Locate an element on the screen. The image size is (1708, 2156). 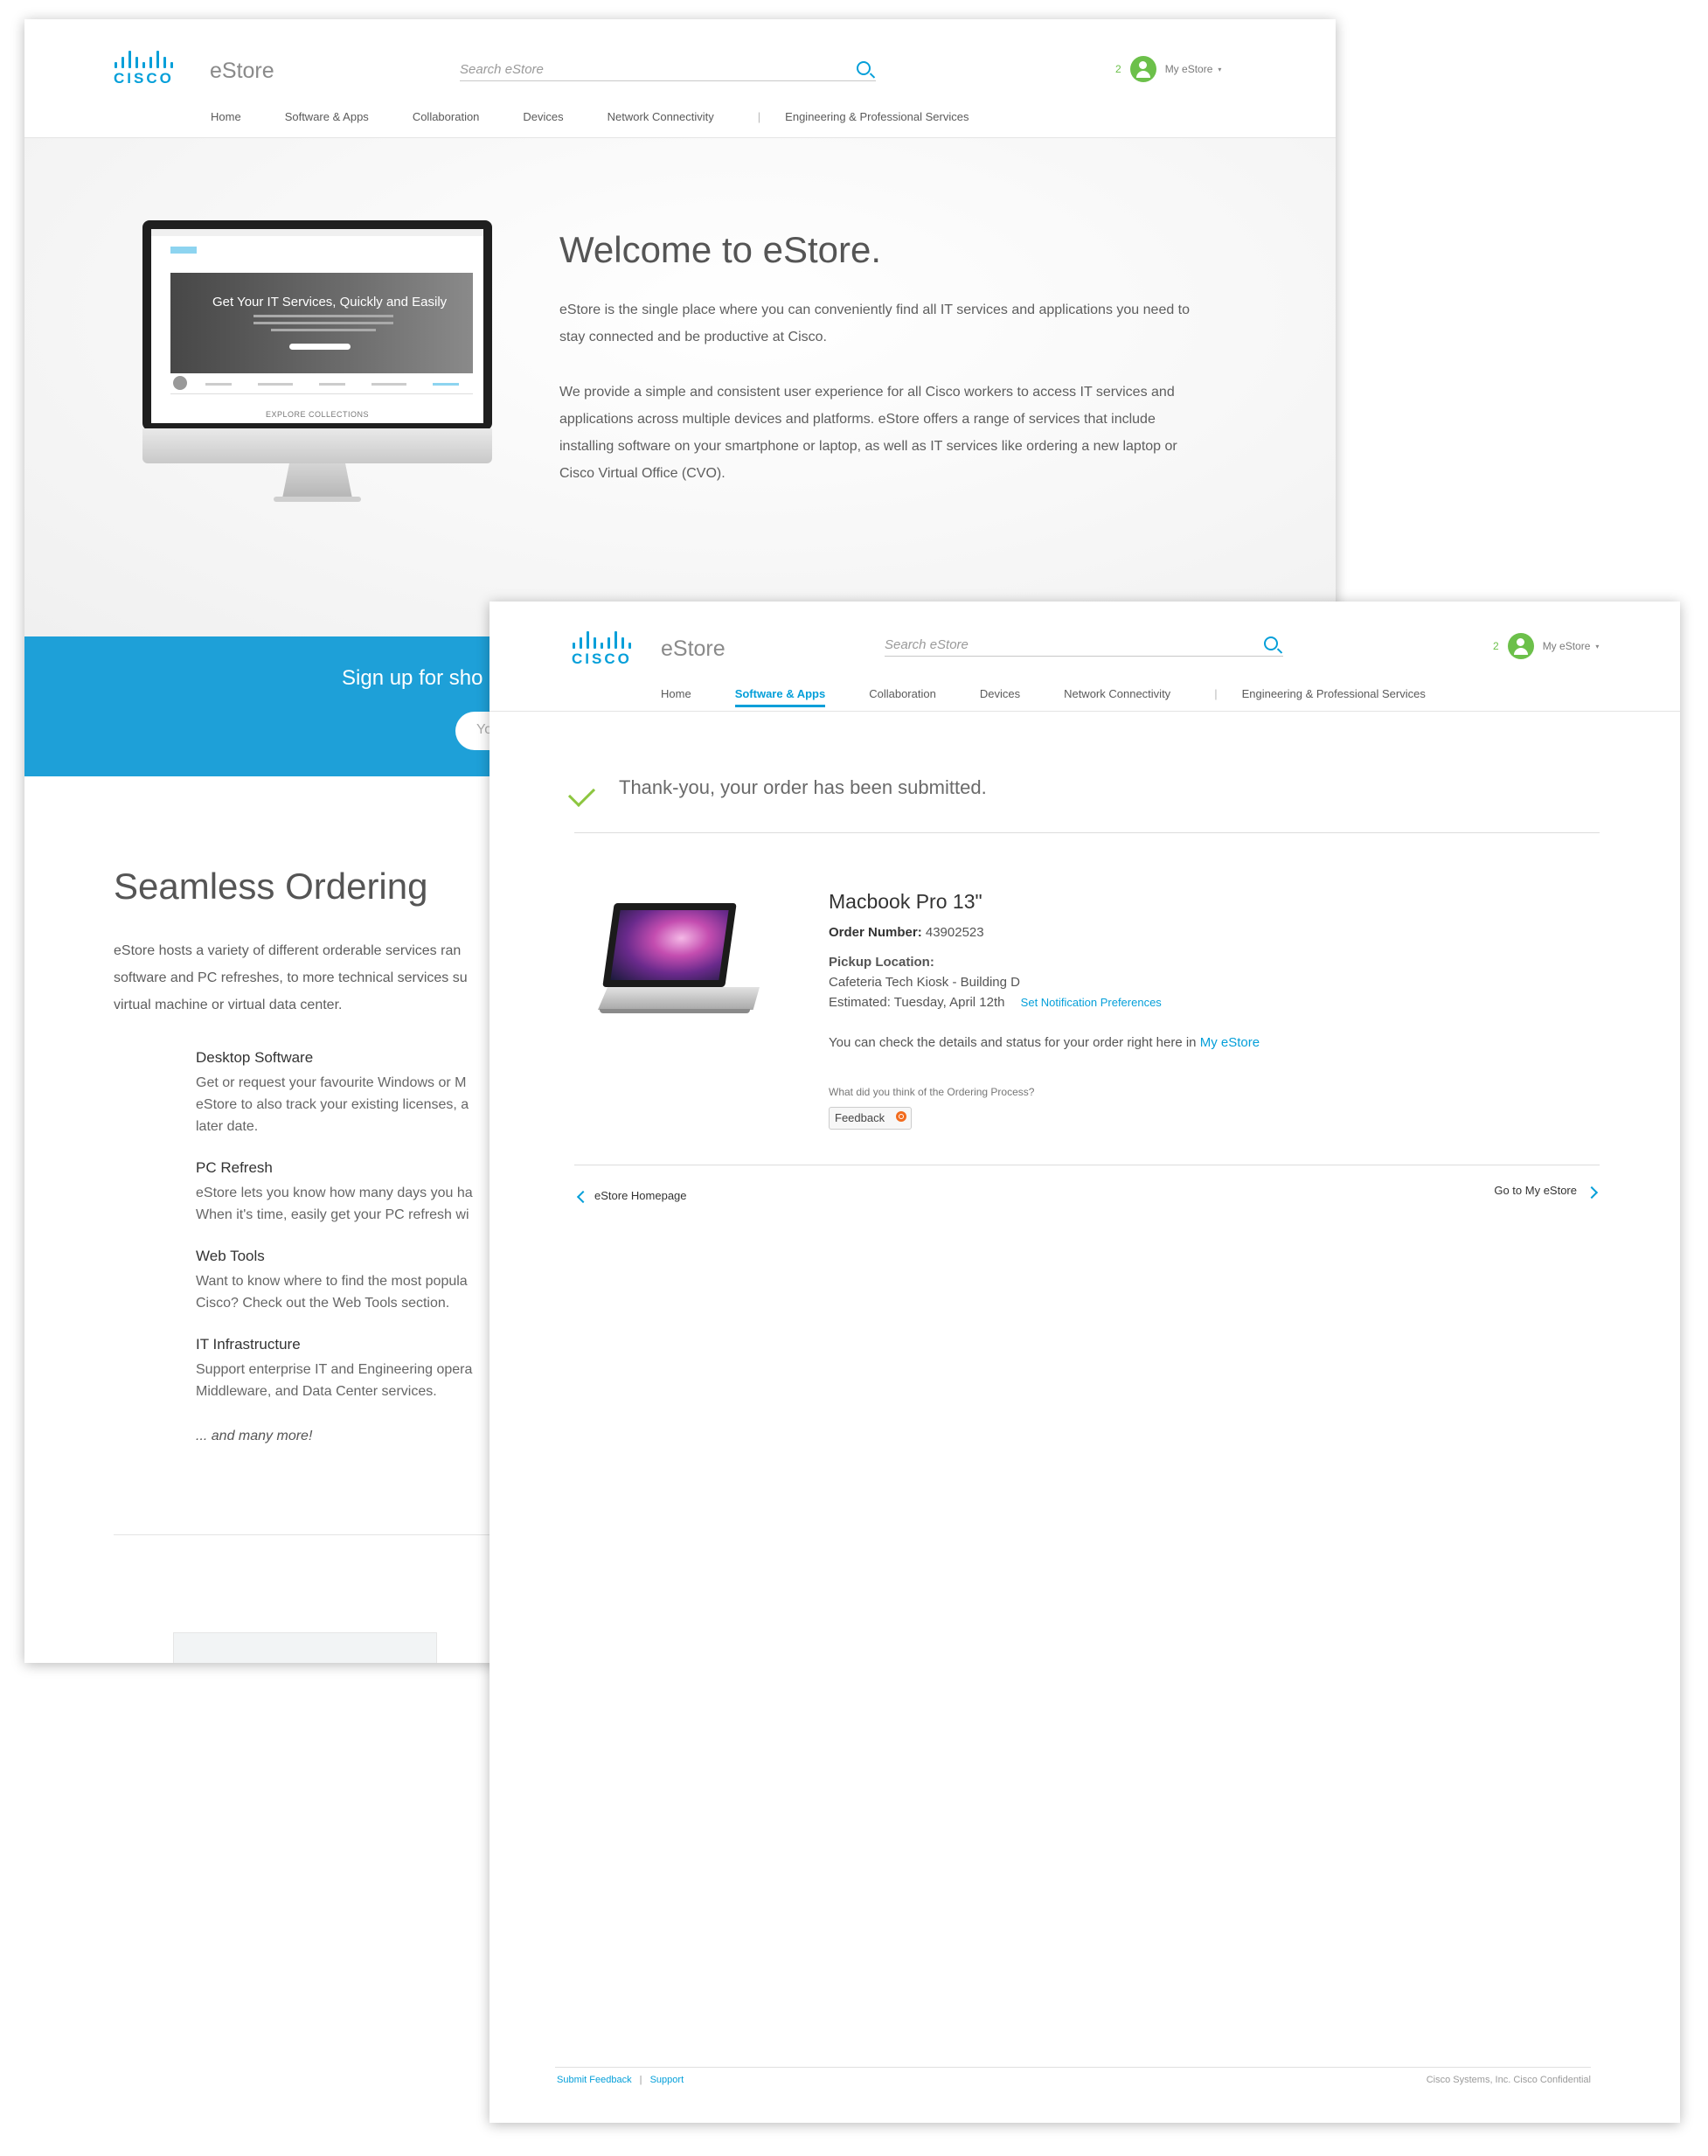
signup-text: Sign up for sho is located at coordinates (412, 678).